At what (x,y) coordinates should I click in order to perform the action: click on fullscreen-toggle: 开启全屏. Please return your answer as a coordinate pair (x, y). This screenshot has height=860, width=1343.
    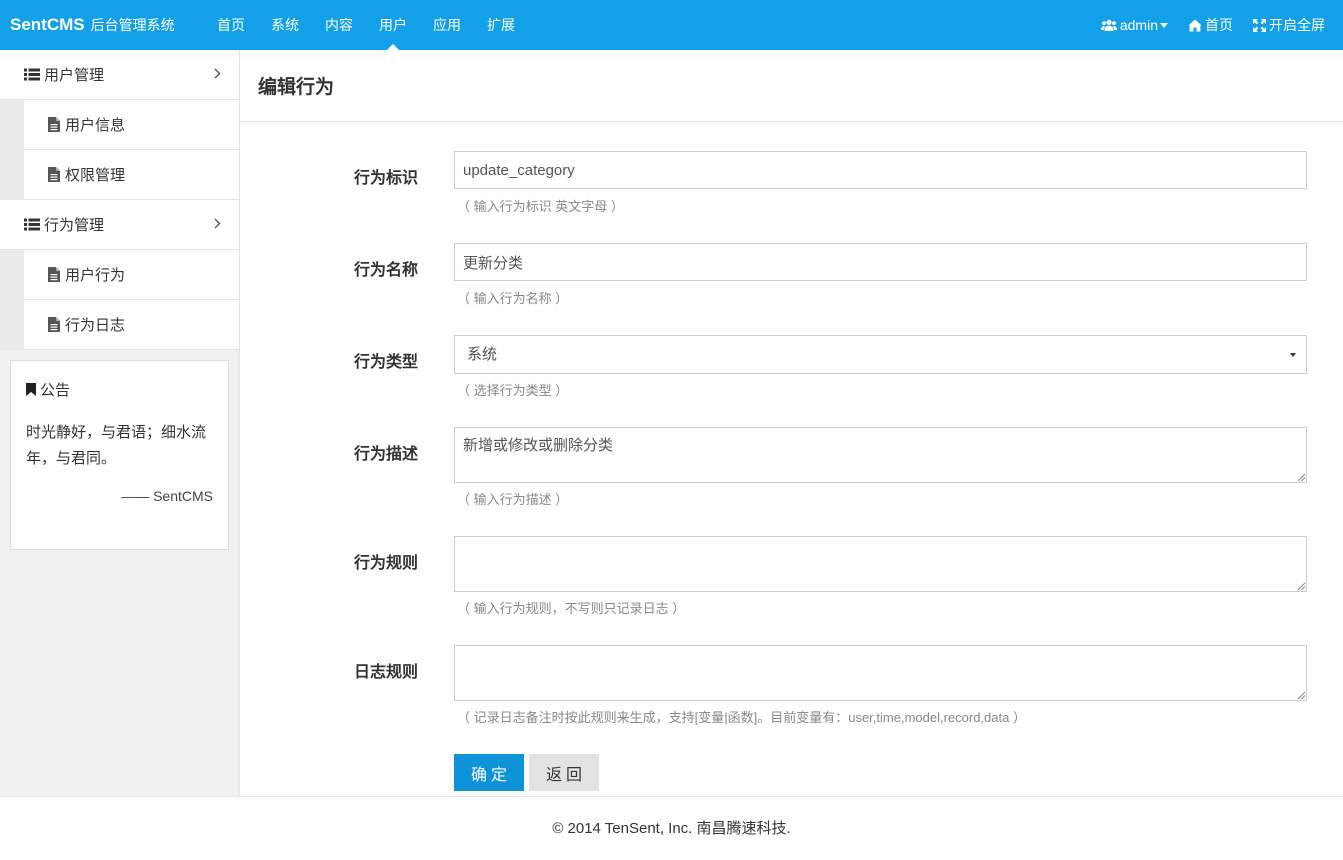
    Looking at the image, I should click on (1289, 25).